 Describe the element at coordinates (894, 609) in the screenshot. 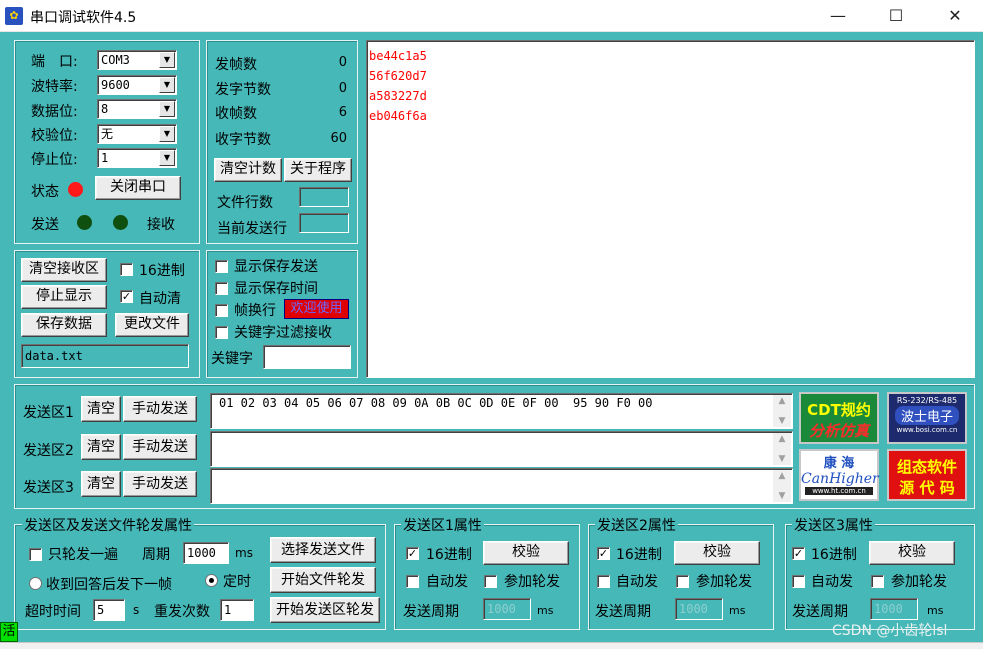

I see `area-period-input: 1000` at that location.